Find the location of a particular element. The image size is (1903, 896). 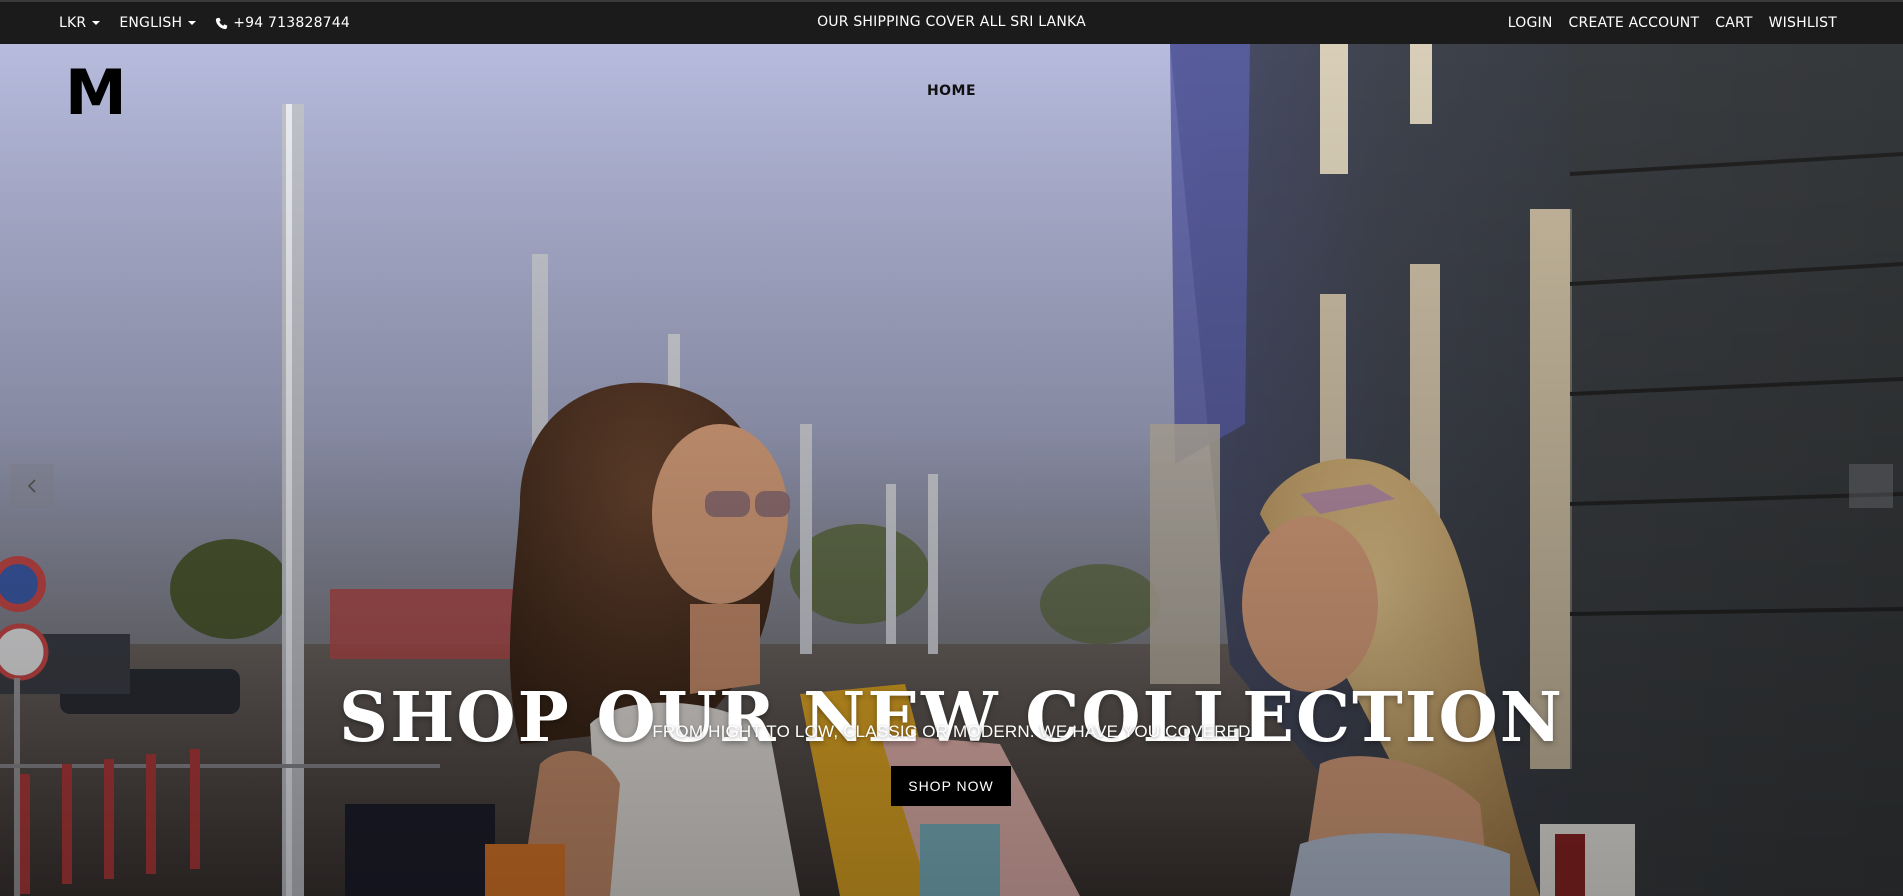

slider-next-button is located at coordinates (1871, 486).